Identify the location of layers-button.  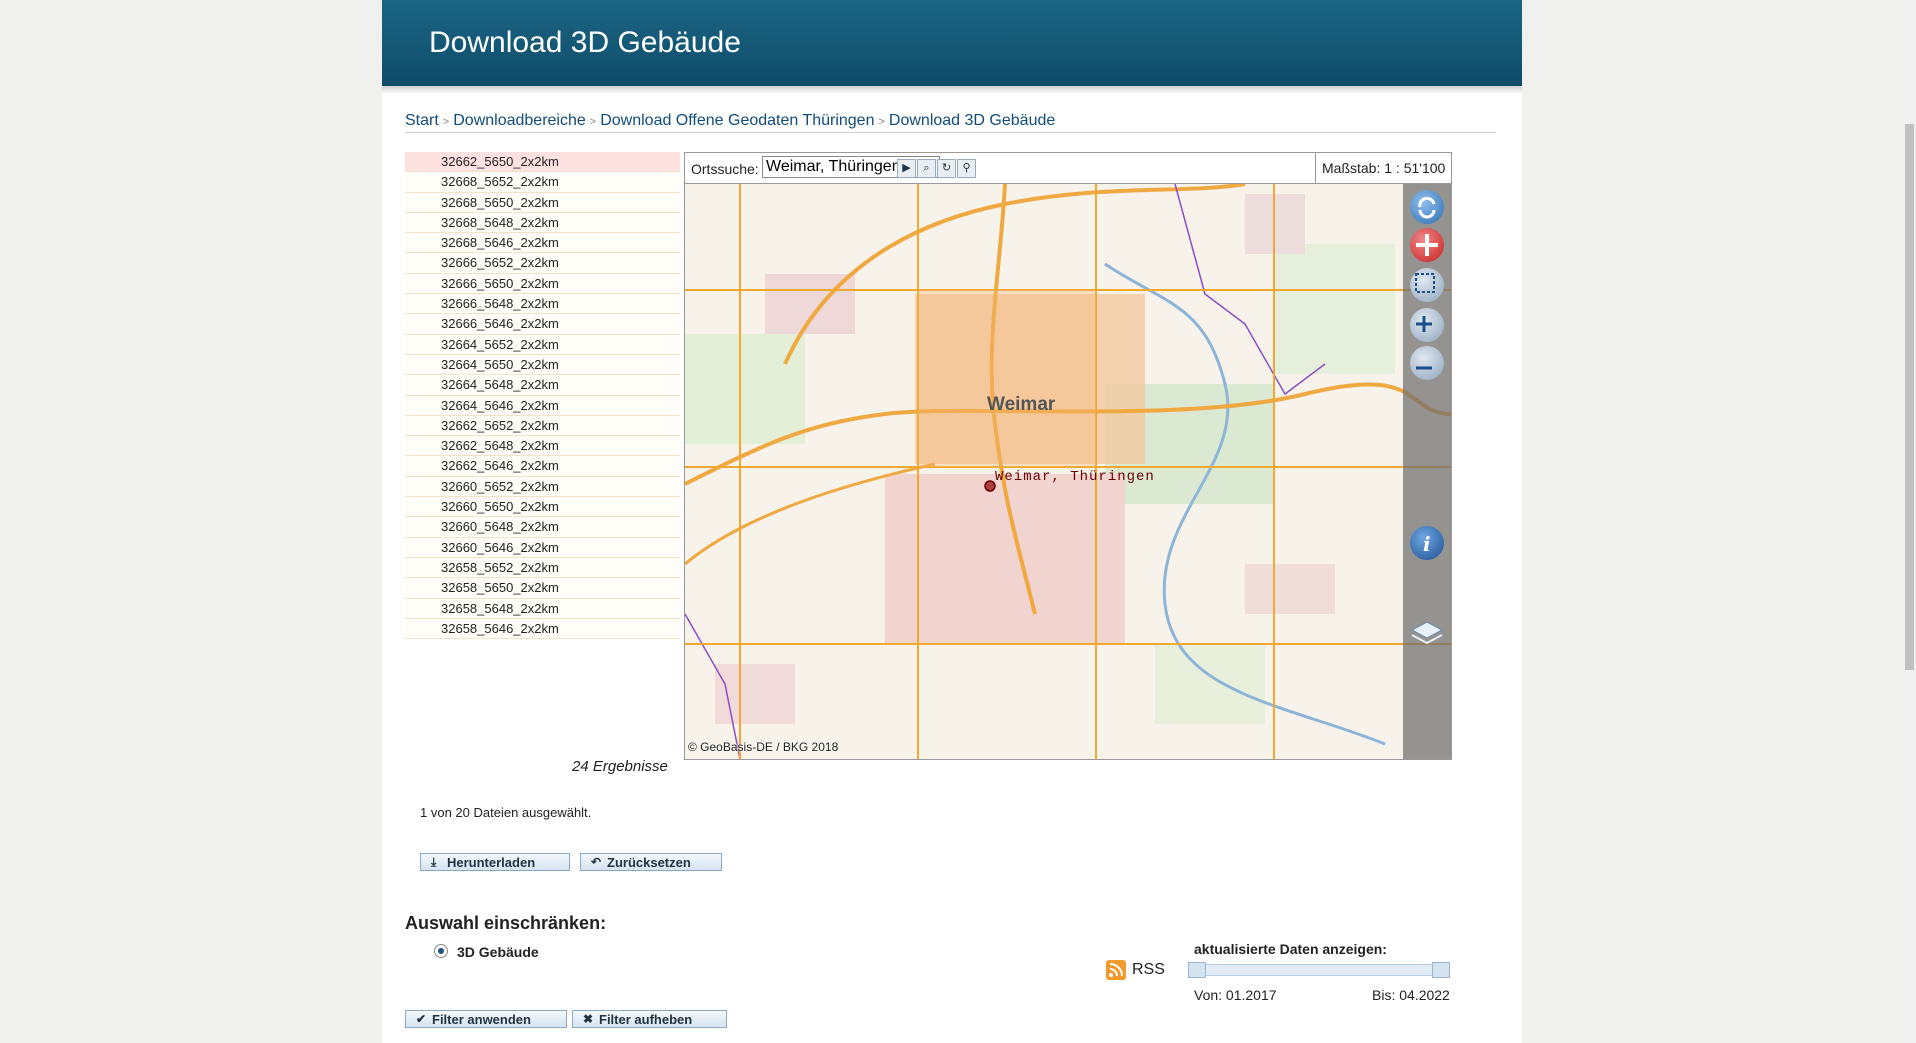
(1427, 633).